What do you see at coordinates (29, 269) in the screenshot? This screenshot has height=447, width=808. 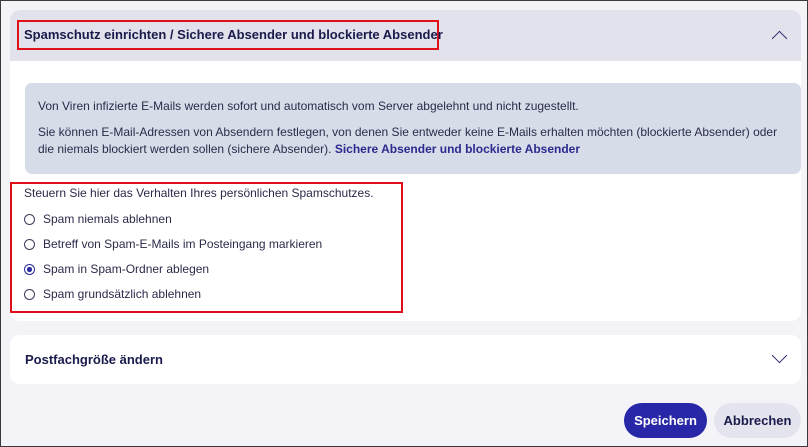 I see `radio-button-selected` at bounding box center [29, 269].